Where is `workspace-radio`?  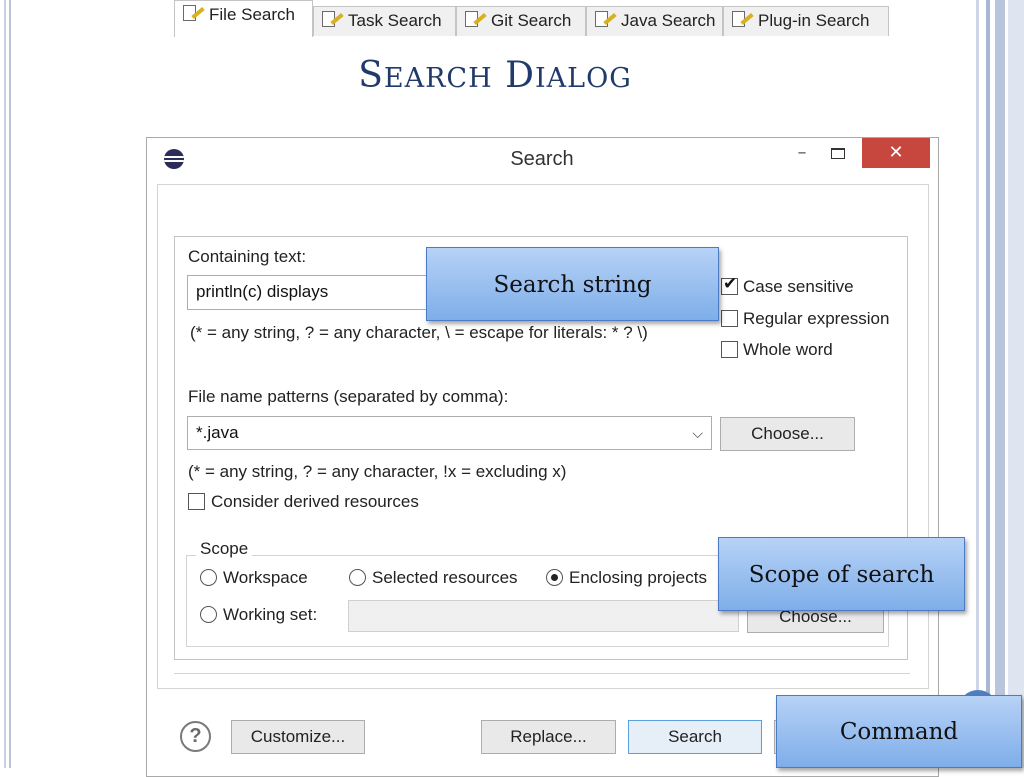 workspace-radio is located at coordinates (208, 577).